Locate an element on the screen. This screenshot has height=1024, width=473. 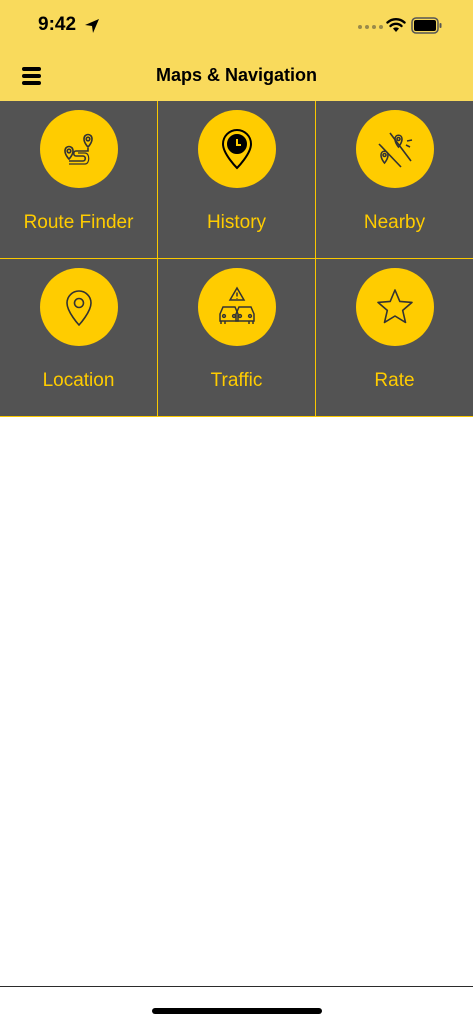
tile-nearby: Nearby is located at coordinates (394, 179).